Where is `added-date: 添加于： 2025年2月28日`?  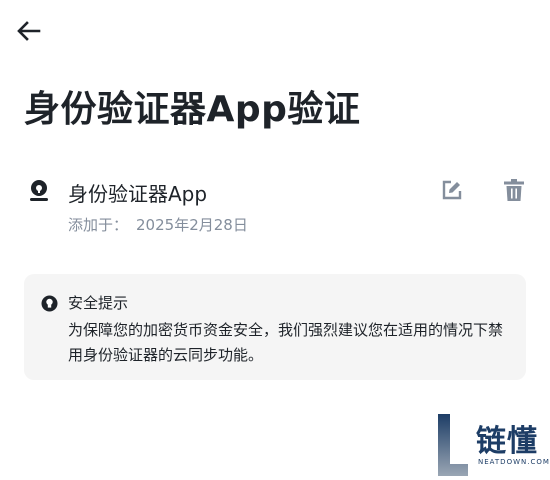 added-date: 添加于： 2025年2月28日 is located at coordinates (158, 224).